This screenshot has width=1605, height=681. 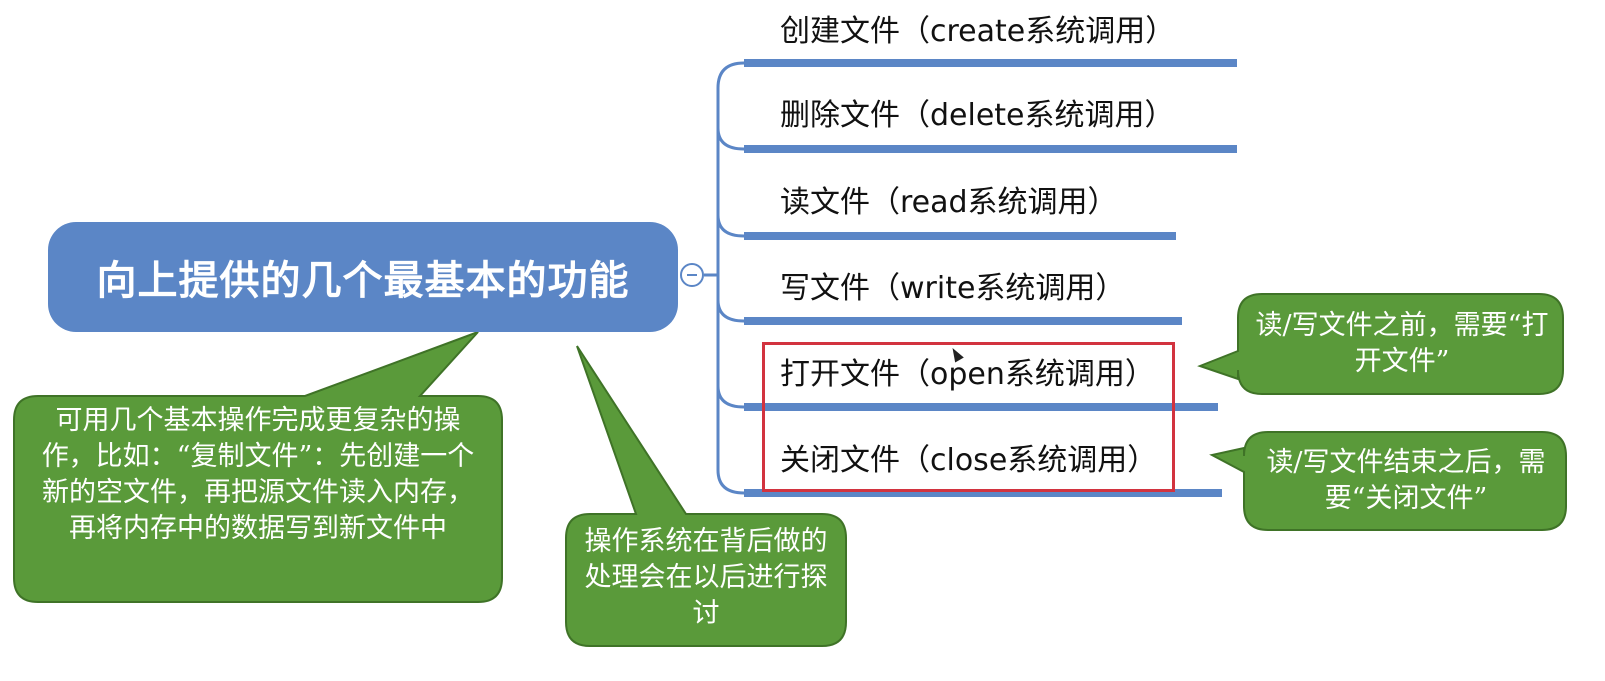 I want to click on collapse-toggle-icon, so click(x=692, y=275).